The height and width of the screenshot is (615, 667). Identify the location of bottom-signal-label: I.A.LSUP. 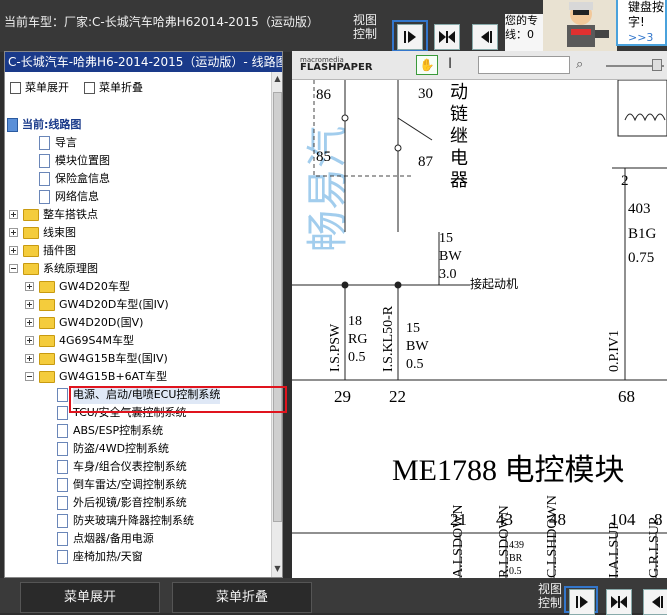
(614, 550).